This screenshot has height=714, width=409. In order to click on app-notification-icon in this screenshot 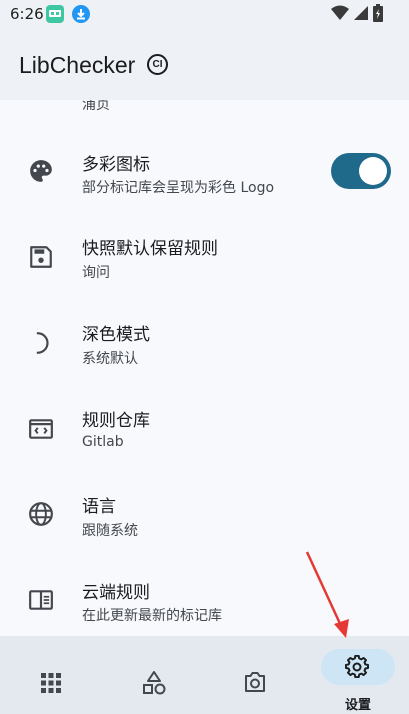, I will do `click(55, 14)`.